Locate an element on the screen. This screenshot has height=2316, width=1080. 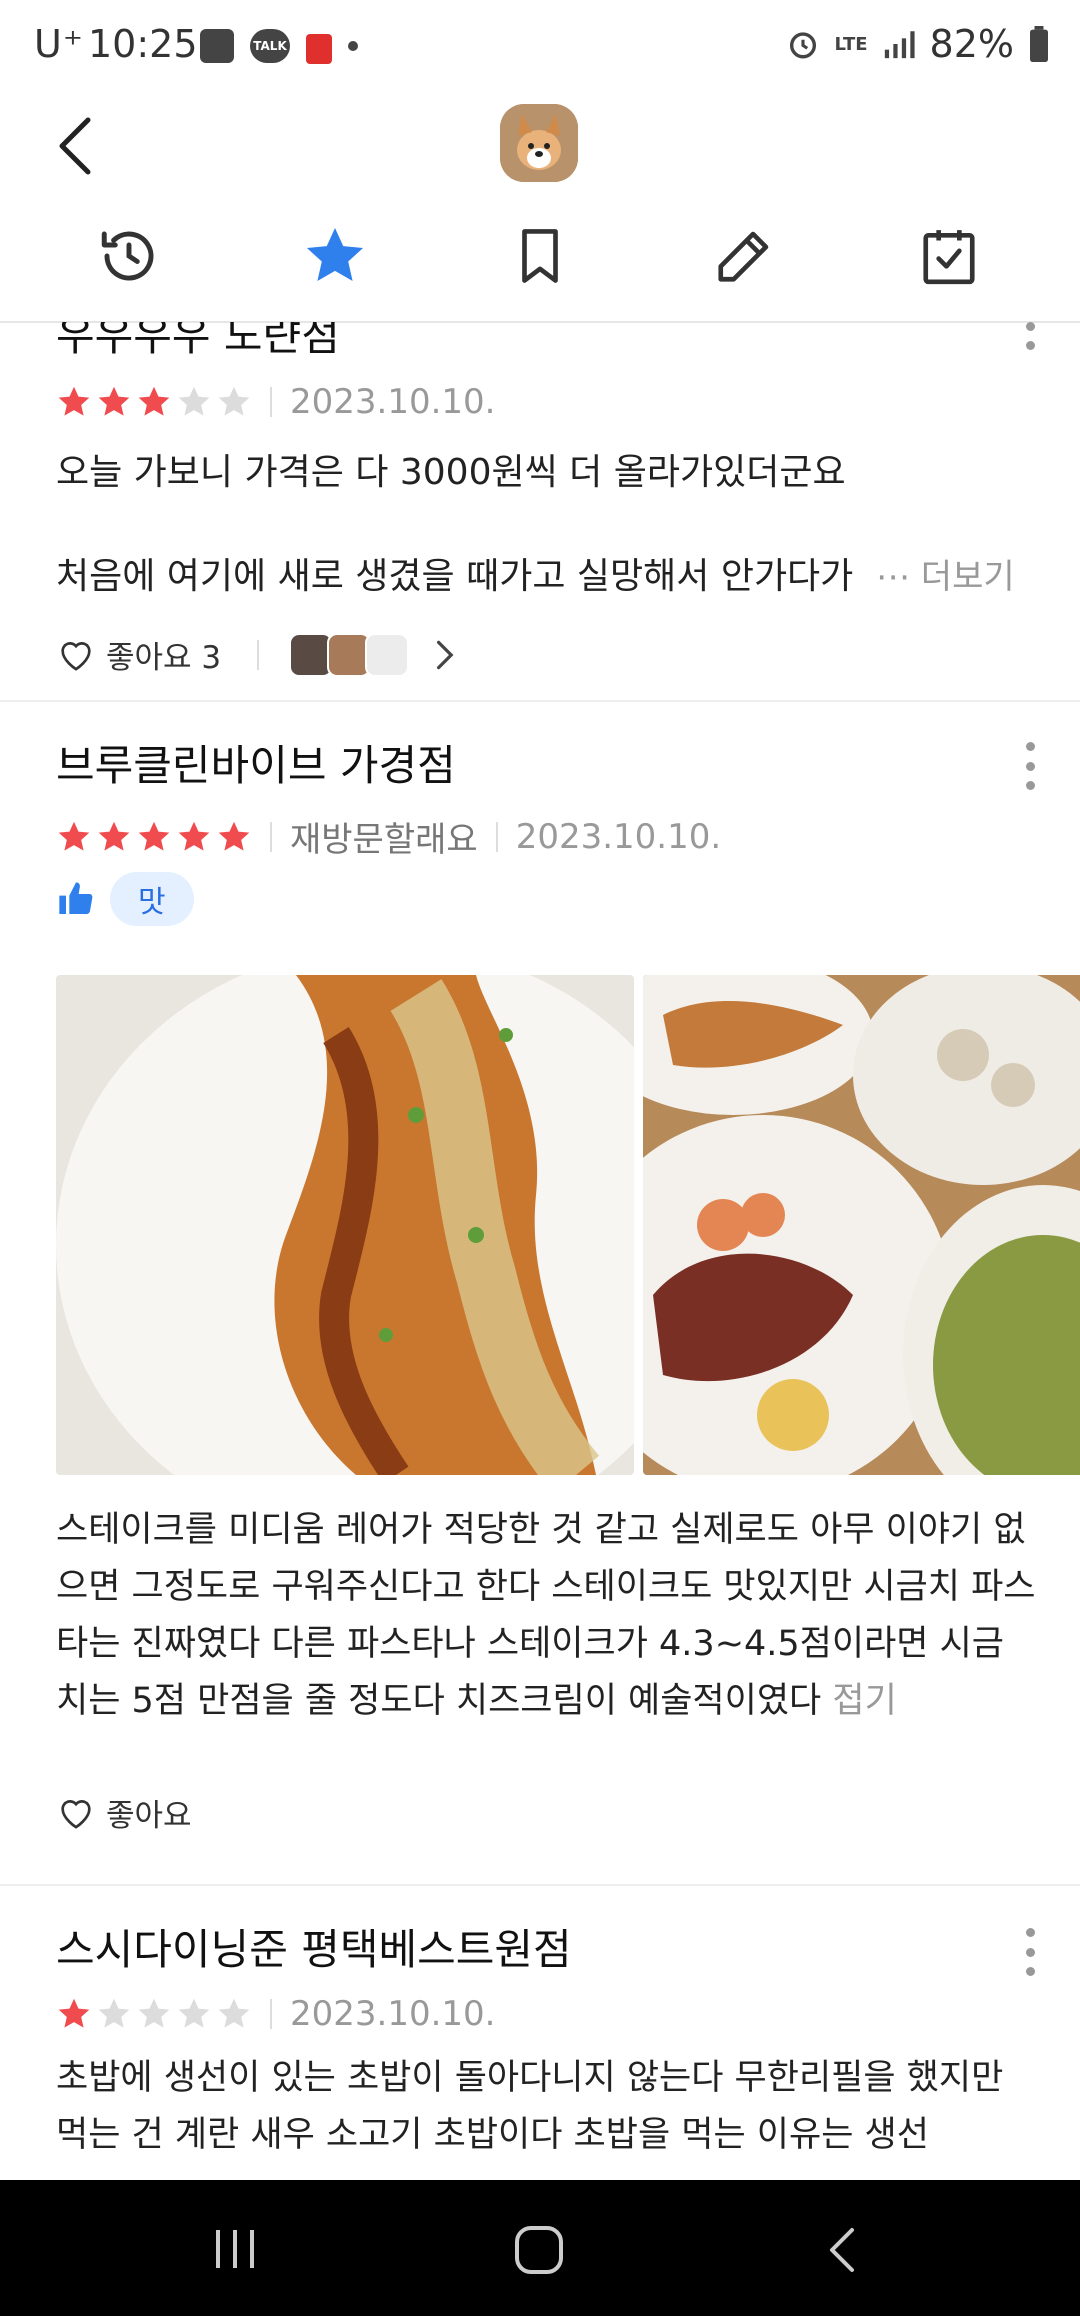
revisit-label: 재방문할래요 is located at coordinates (384, 840).